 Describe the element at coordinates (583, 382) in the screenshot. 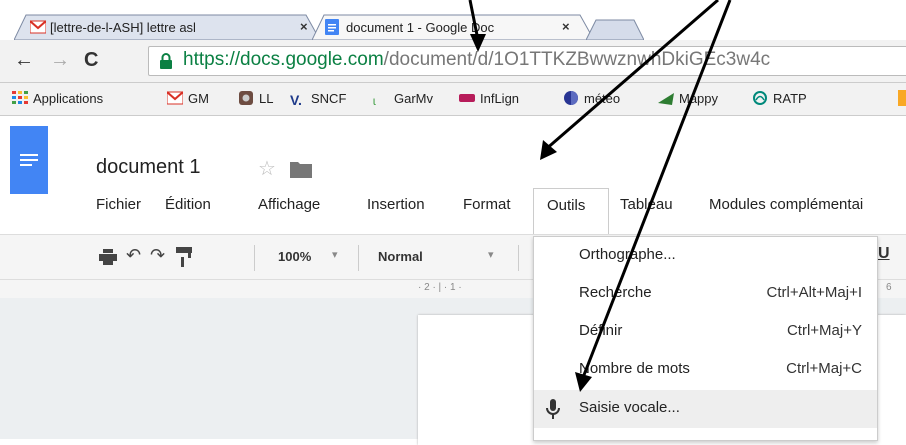

I see `arrow-head-saisie` at that location.